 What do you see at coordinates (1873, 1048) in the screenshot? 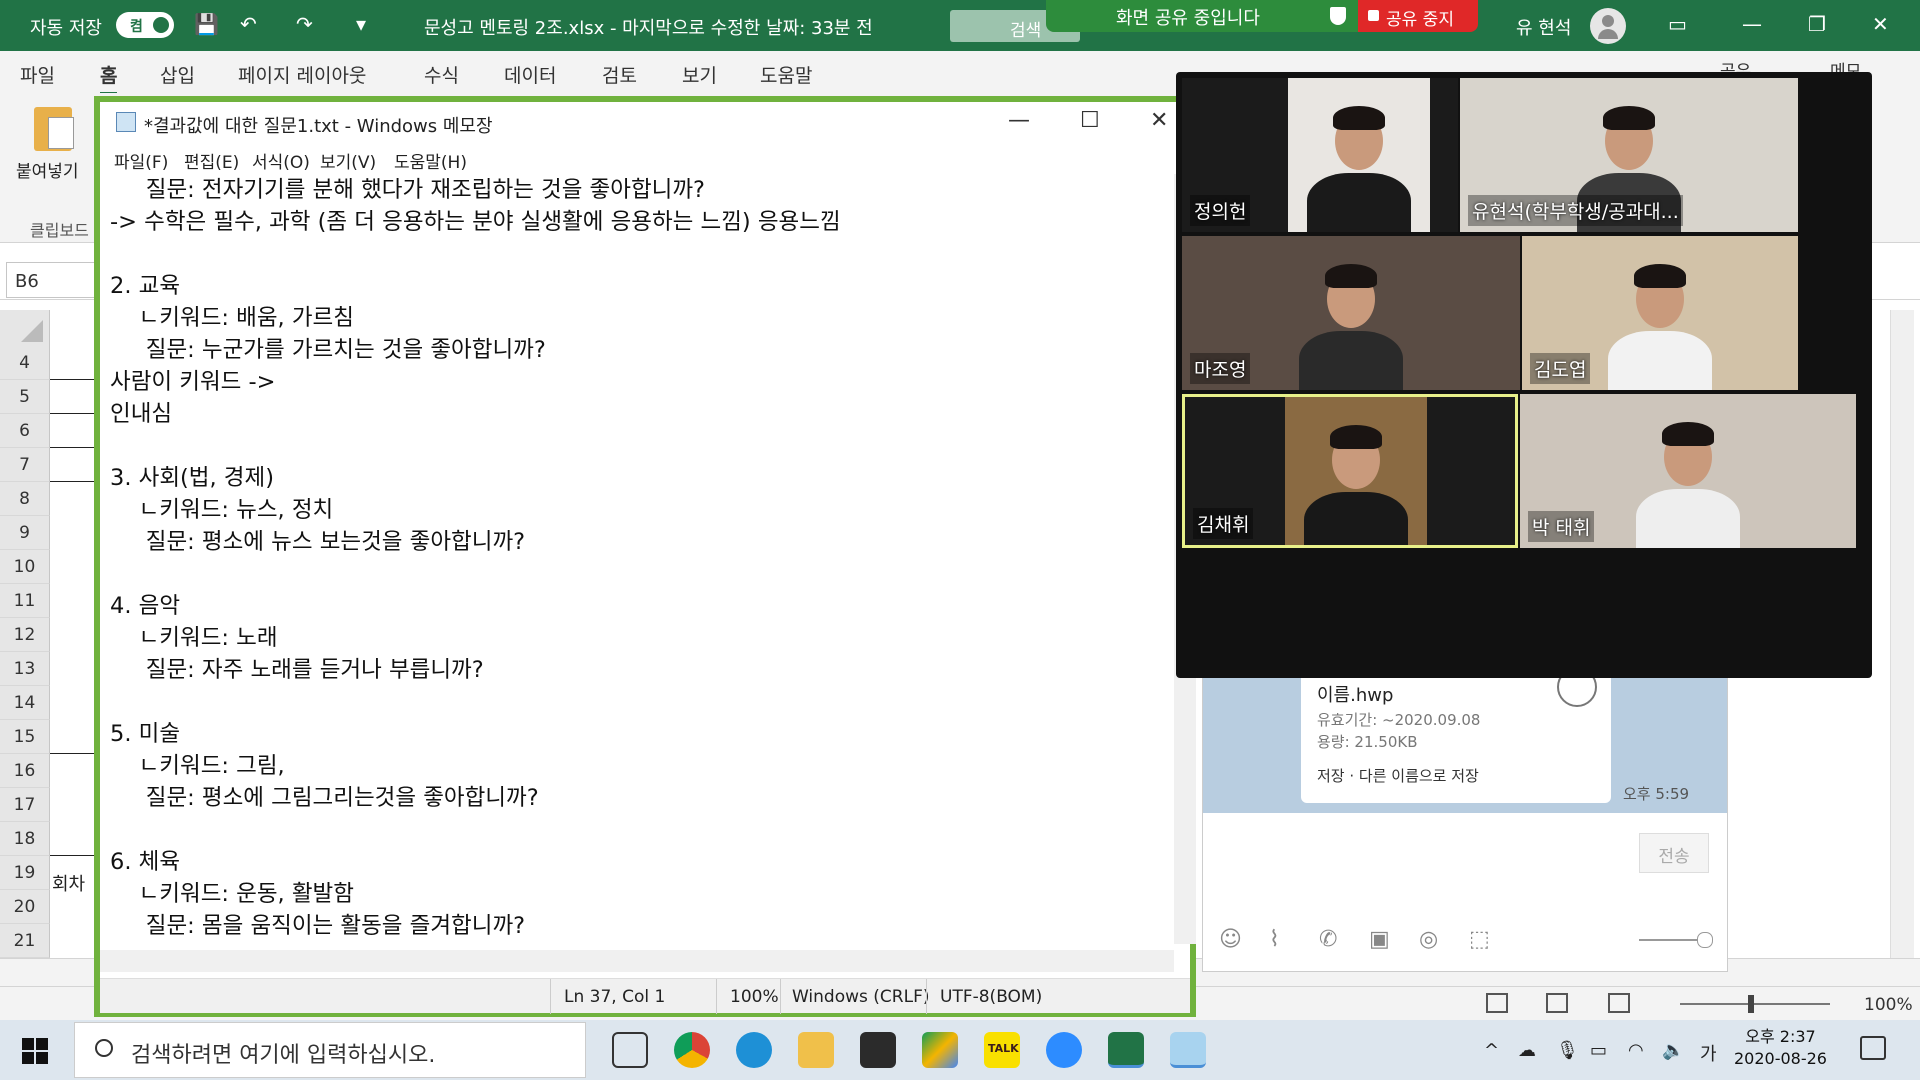
I see `notification-icon` at bounding box center [1873, 1048].